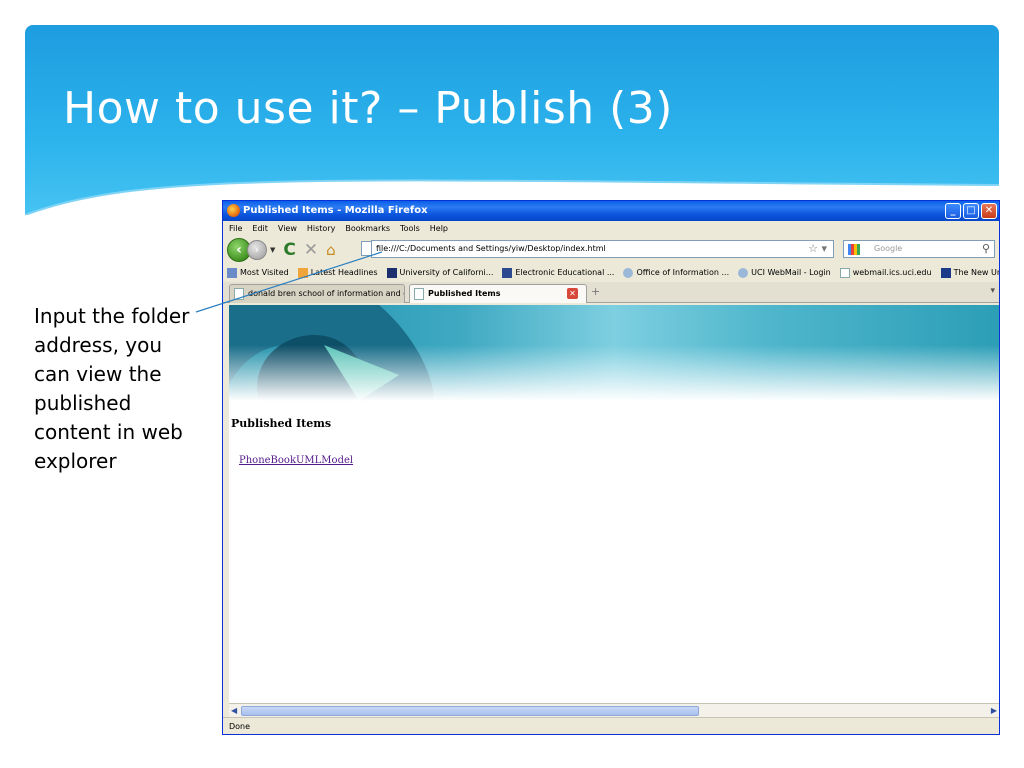 The width and height of the screenshot is (1024, 768). I want to click on stop-icon: ✕, so click(311, 250).